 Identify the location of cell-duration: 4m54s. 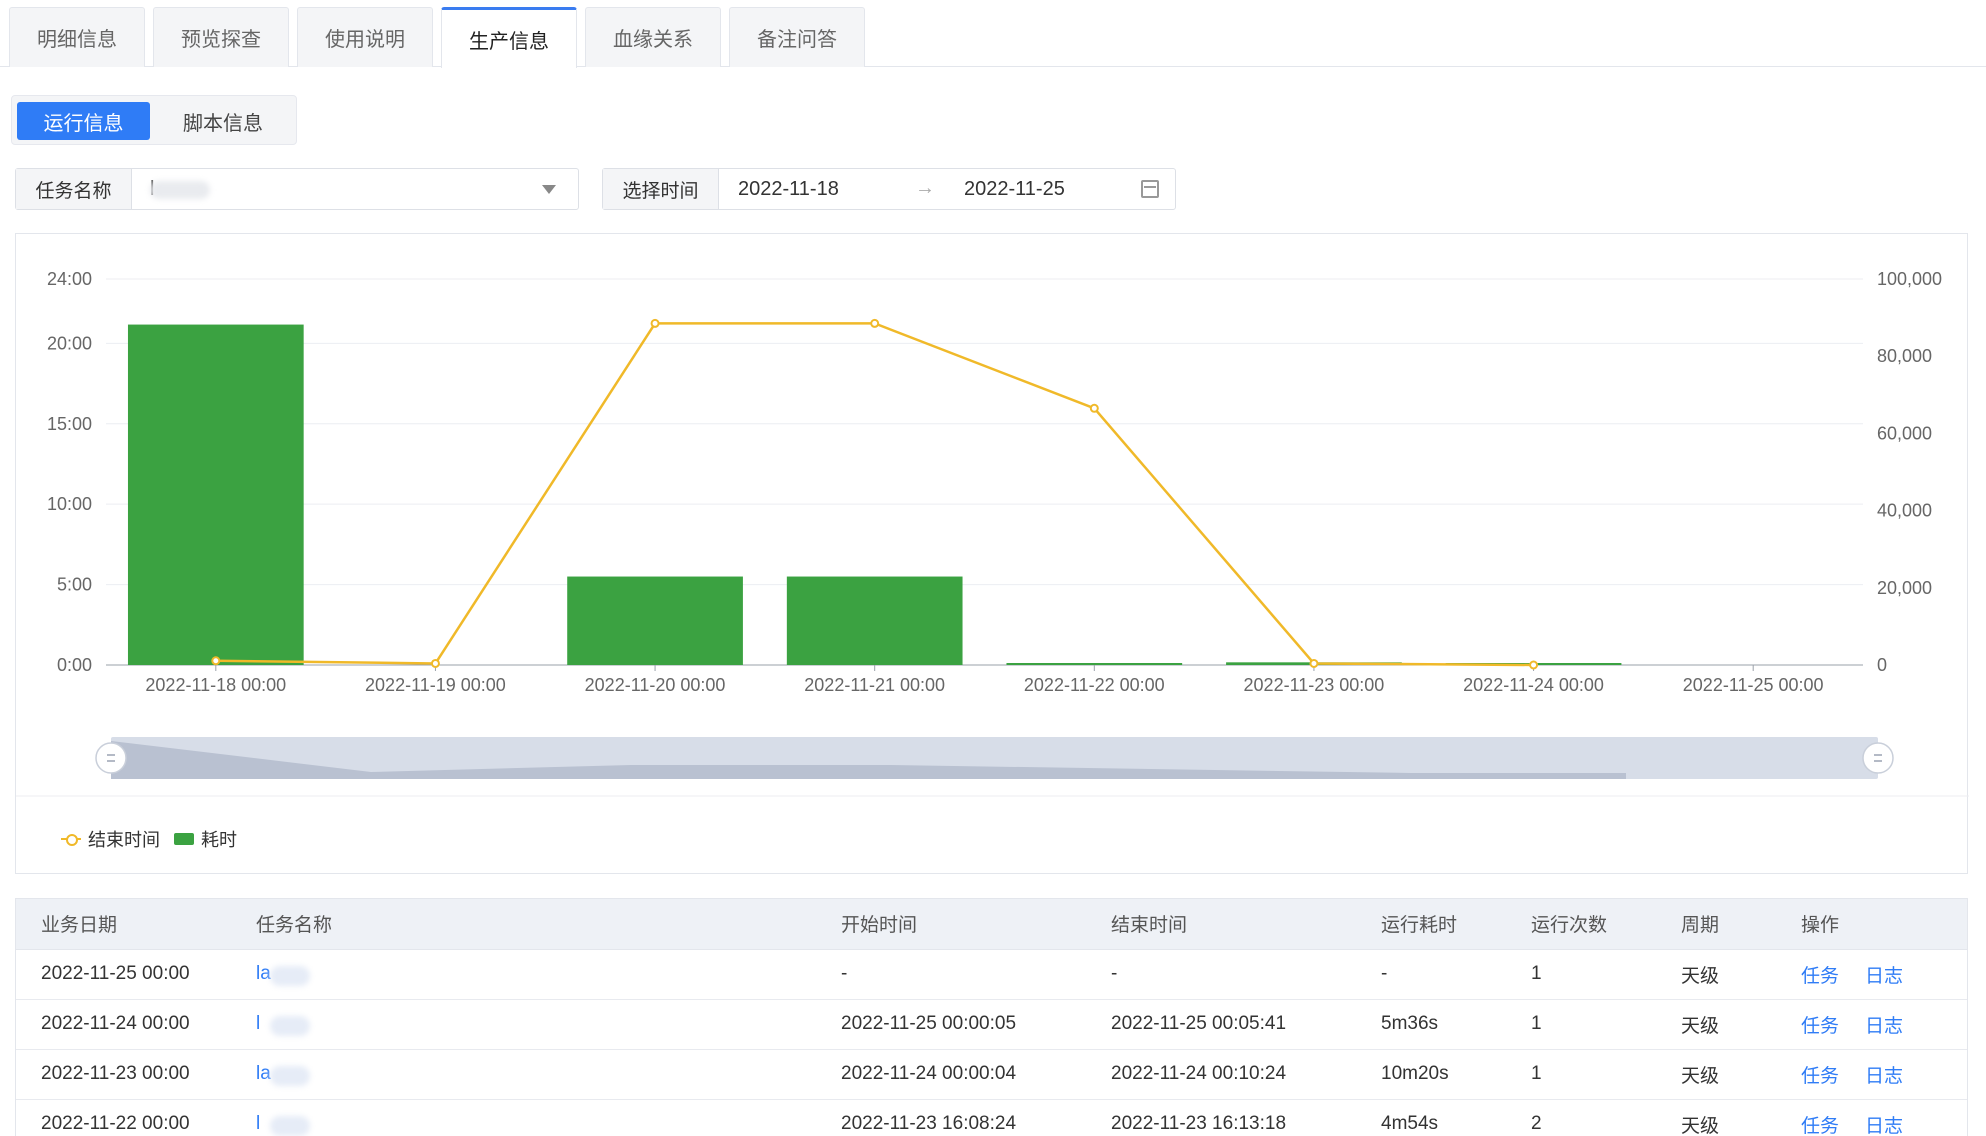
(1456, 1117).